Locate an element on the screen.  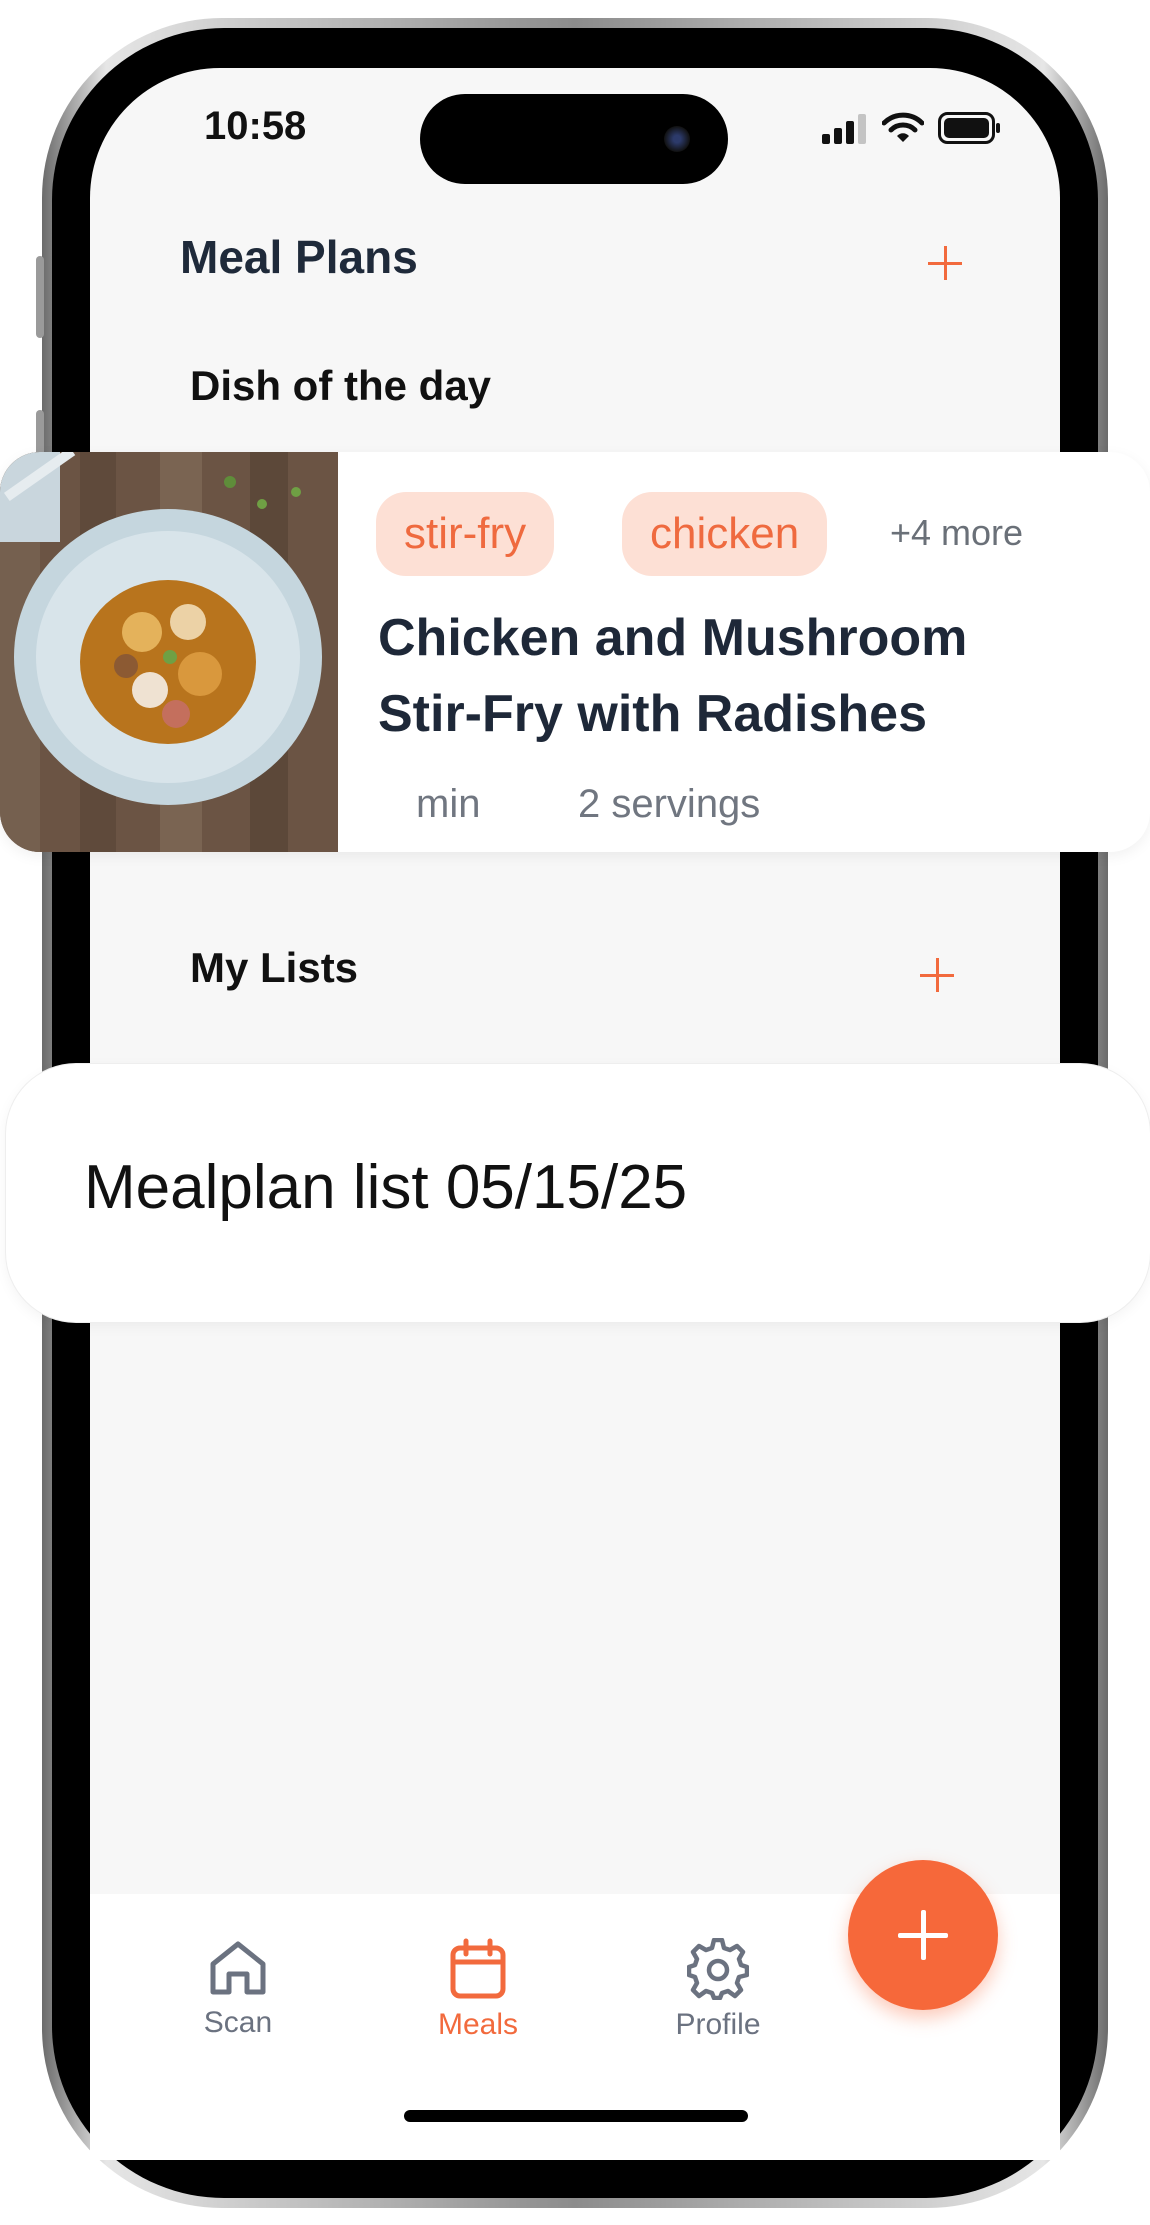
status-icons is located at coordinates (912, 128).